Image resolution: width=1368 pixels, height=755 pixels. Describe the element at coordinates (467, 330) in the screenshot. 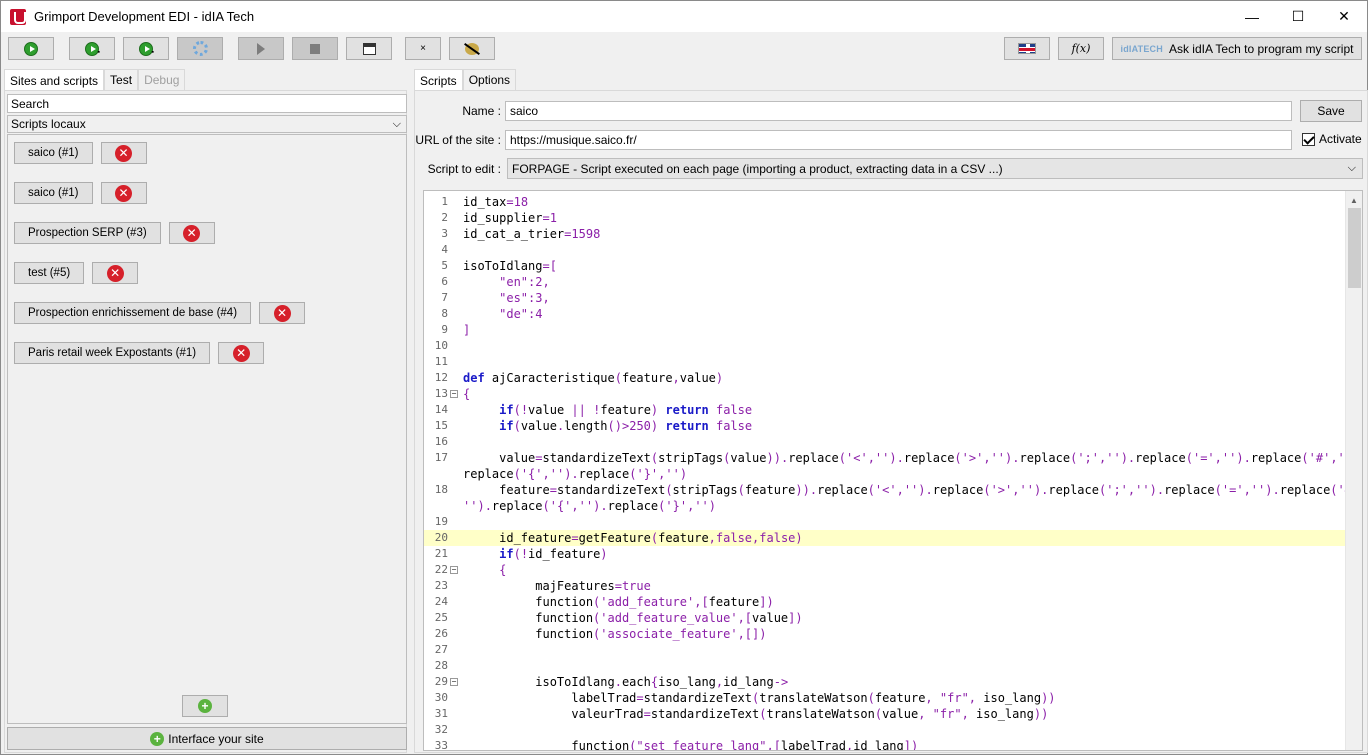

I see `code-text: ]` at that location.